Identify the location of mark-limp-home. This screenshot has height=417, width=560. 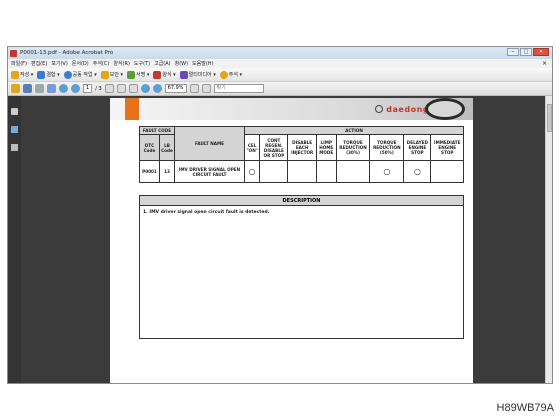
(326, 171).